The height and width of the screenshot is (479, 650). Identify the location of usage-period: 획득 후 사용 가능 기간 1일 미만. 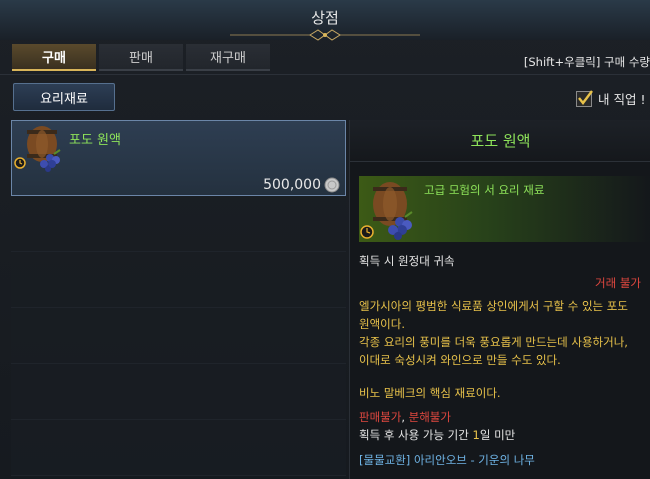
(437, 435).